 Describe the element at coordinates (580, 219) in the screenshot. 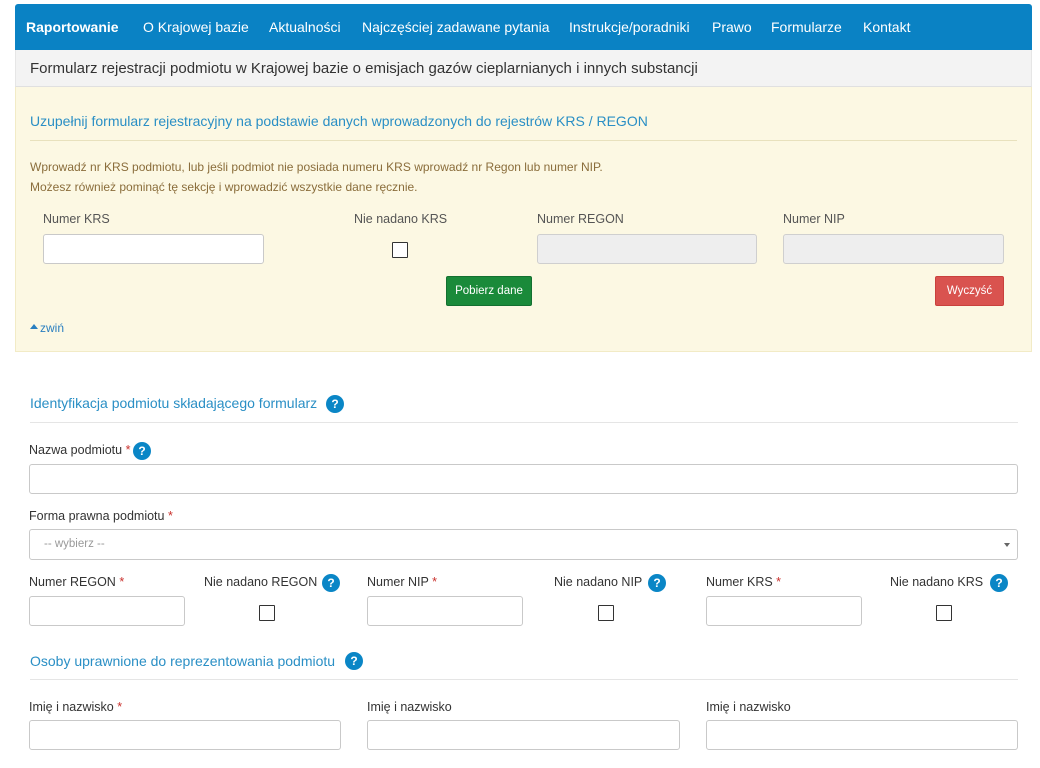

I see `lookup-regon-label: Numer REGON` at that location.